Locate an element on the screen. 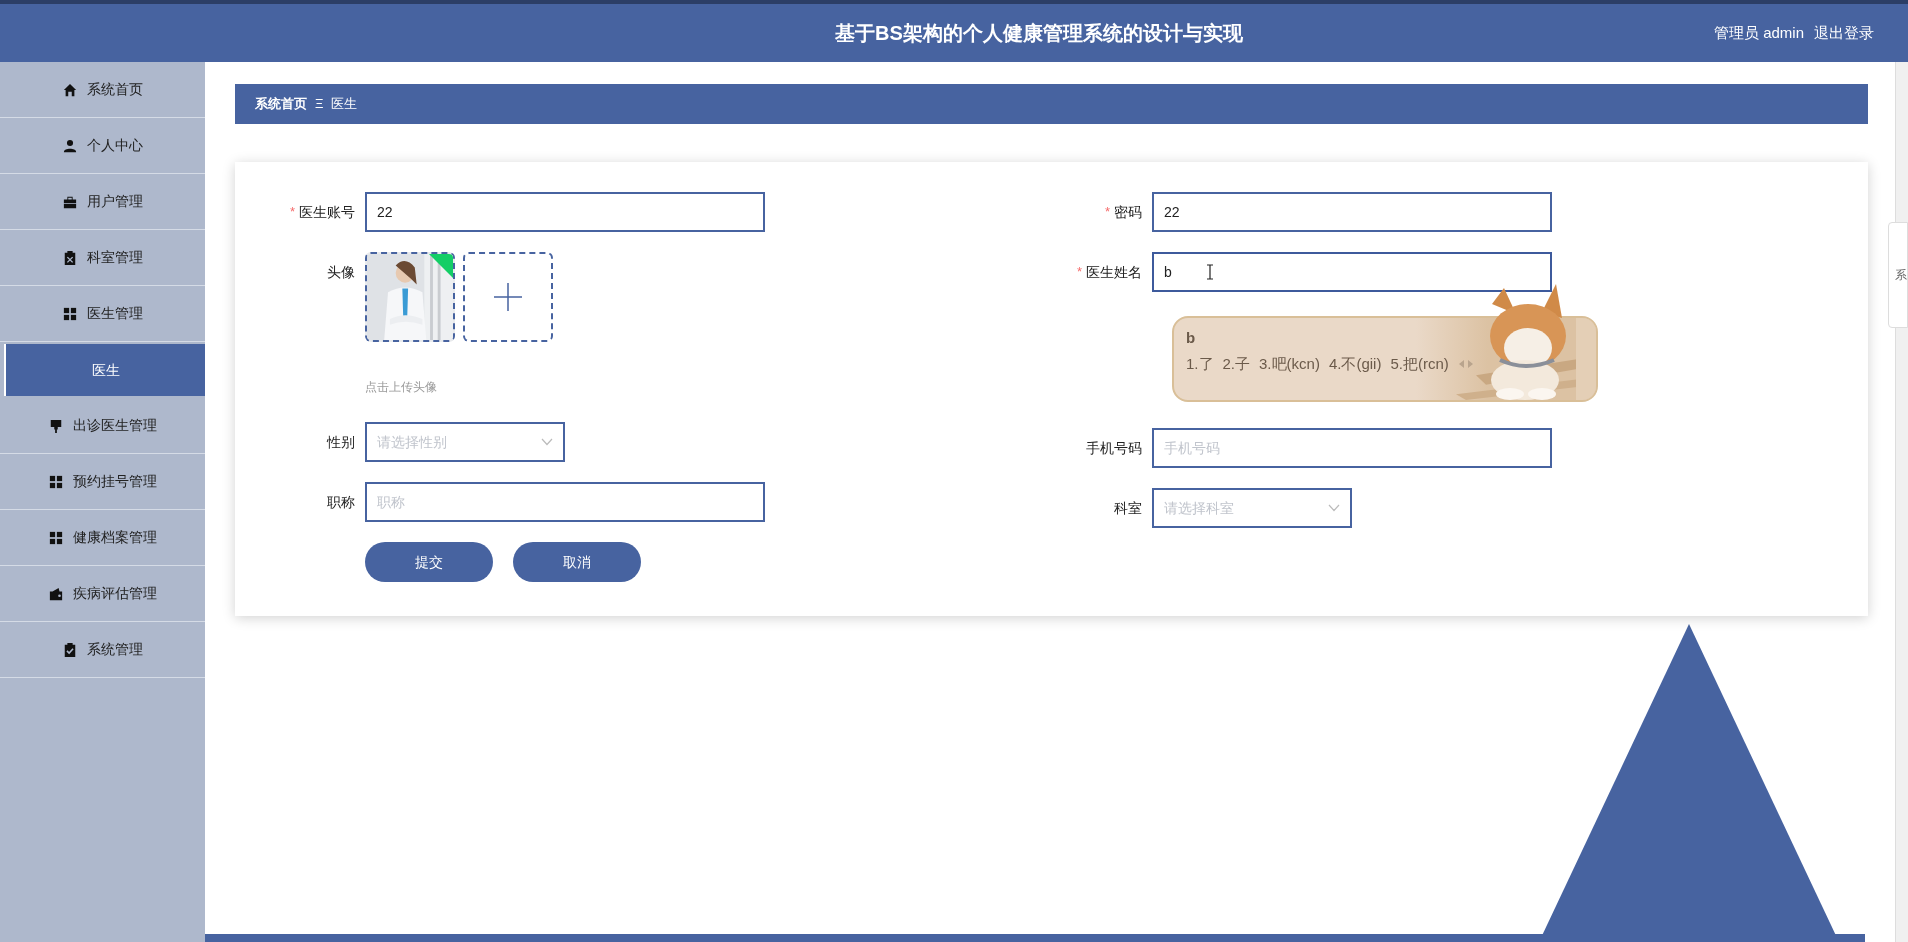 This screenshot has width=1908, height=942. upload-button is located at coordinates (508, 297).